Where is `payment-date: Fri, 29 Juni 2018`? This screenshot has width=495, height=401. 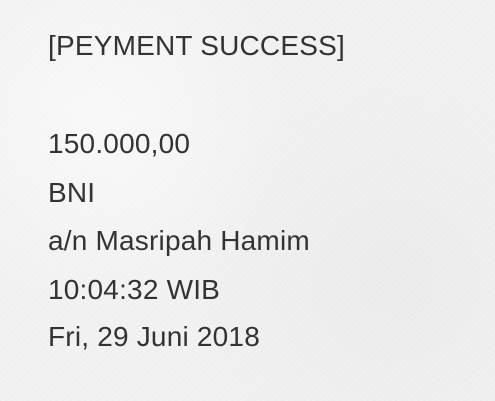 payment-date: Fri, 29 Juni 2018 is located at coordinates (154, 336).